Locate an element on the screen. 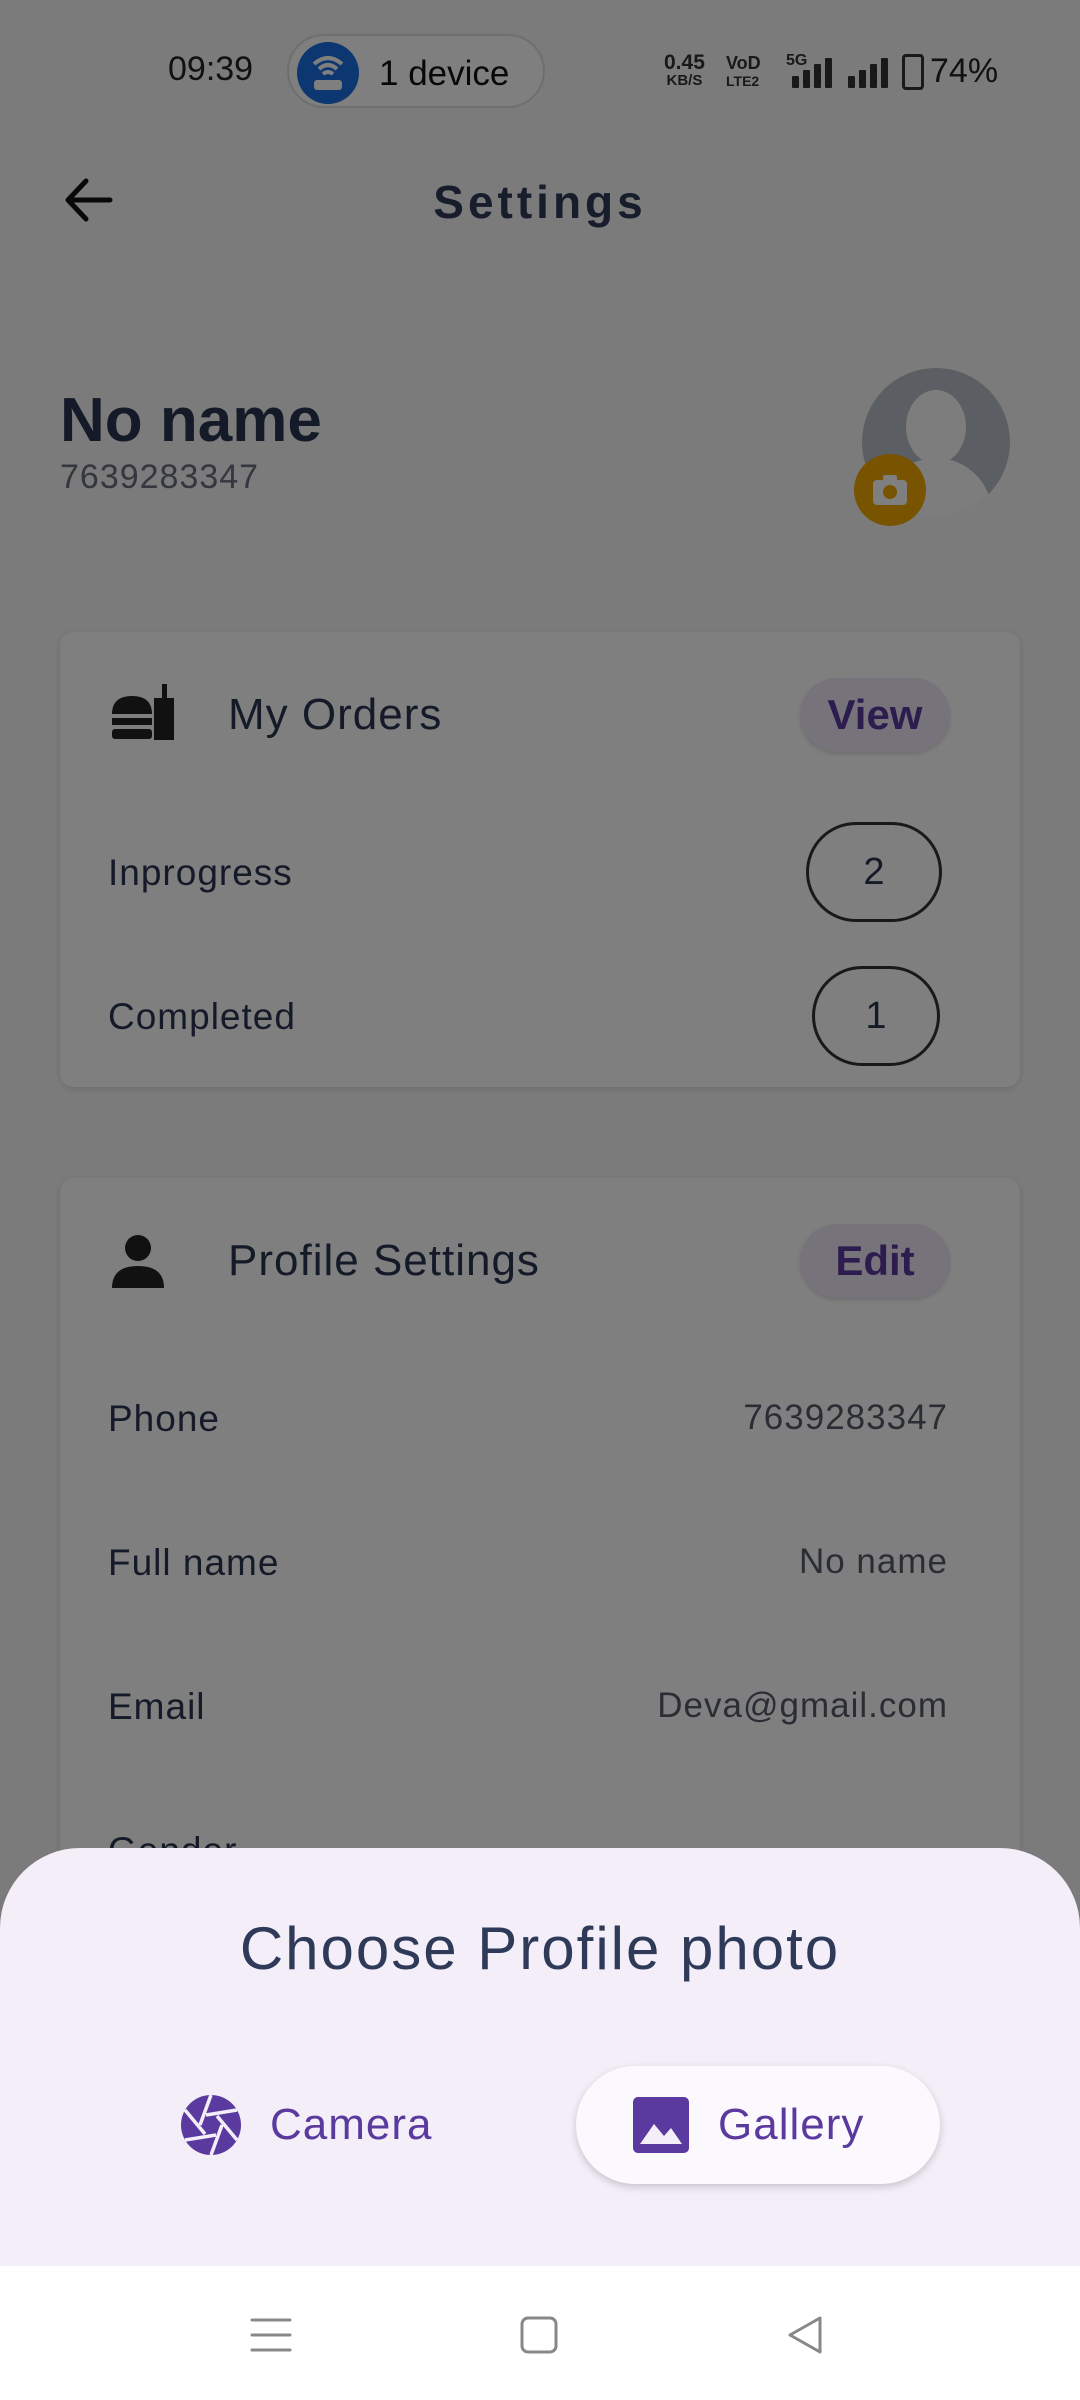  gallery-option-button: Gallery is located at coordinates (758, 2125).